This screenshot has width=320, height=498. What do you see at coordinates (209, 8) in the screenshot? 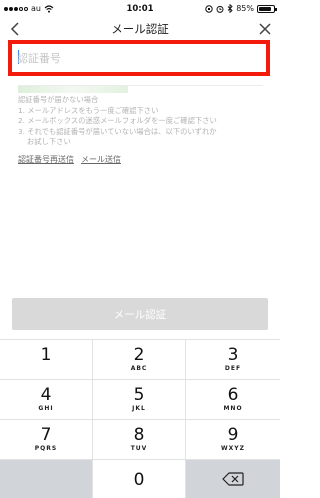
I see `rotation-lock-icon` at bounding box center [209, 8].